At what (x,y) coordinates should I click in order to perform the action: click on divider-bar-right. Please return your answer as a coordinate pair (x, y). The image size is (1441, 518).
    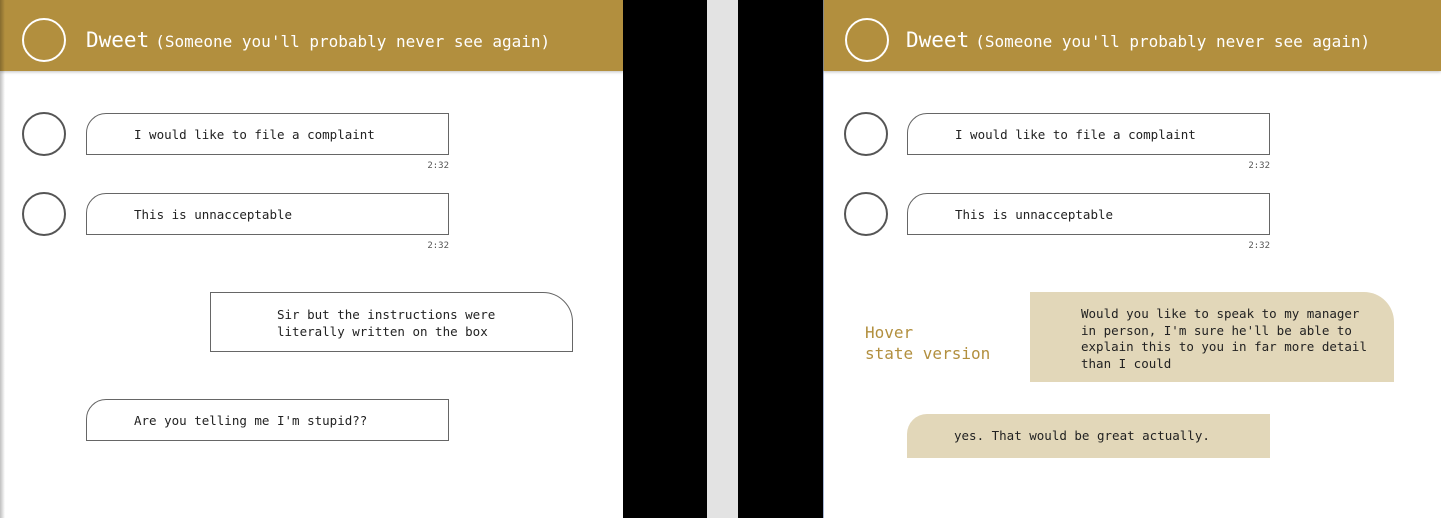
    Looking at the image, I should click on (780, 259).